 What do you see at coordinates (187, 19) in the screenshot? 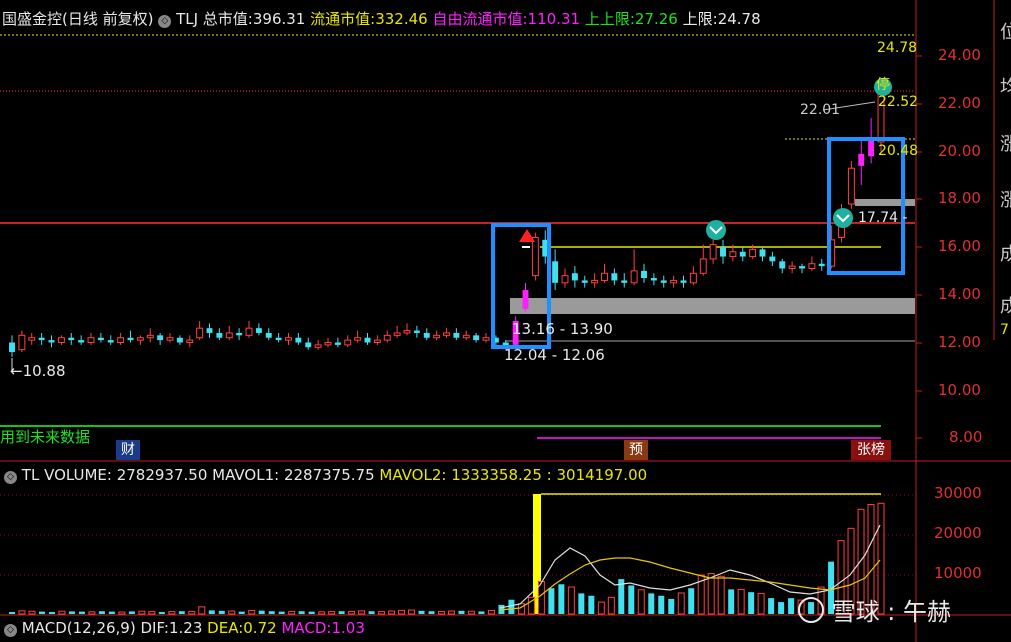
I see `indicator-name: TLJ` at bounding box center [187, 19].